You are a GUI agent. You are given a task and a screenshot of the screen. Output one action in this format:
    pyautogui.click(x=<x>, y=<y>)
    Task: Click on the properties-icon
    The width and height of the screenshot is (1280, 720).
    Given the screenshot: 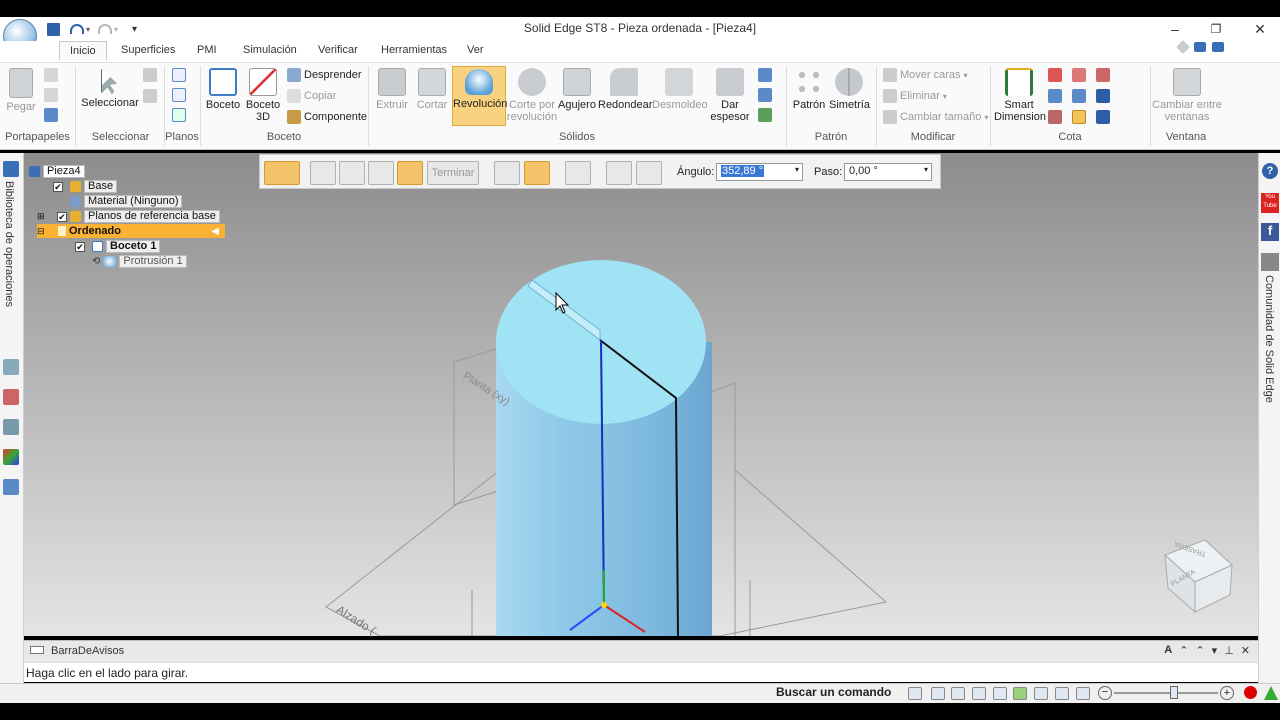 What is the action you would take?
    pyautogui.click(x=11, y=487)
    